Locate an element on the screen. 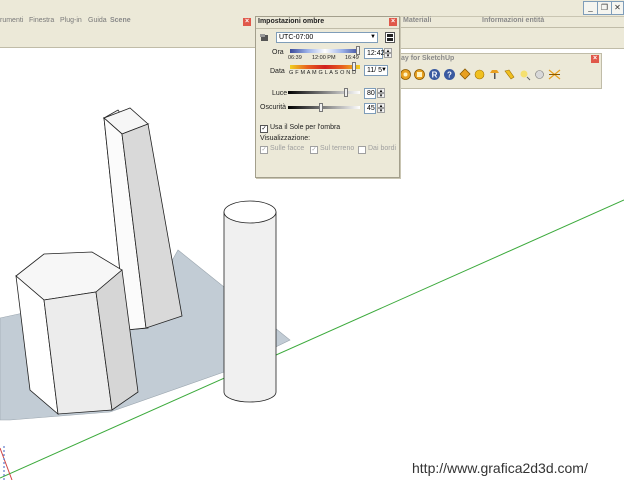  from-edges-checkbox is located at coordinates (362, 150).